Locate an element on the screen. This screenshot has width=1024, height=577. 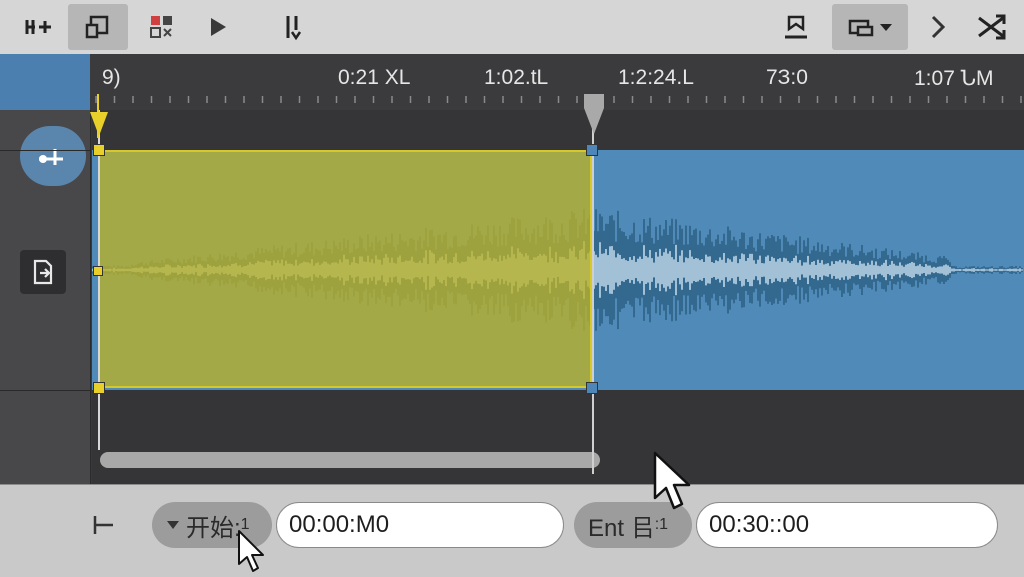
chevron-right-button is located at coordinates (938, 27).